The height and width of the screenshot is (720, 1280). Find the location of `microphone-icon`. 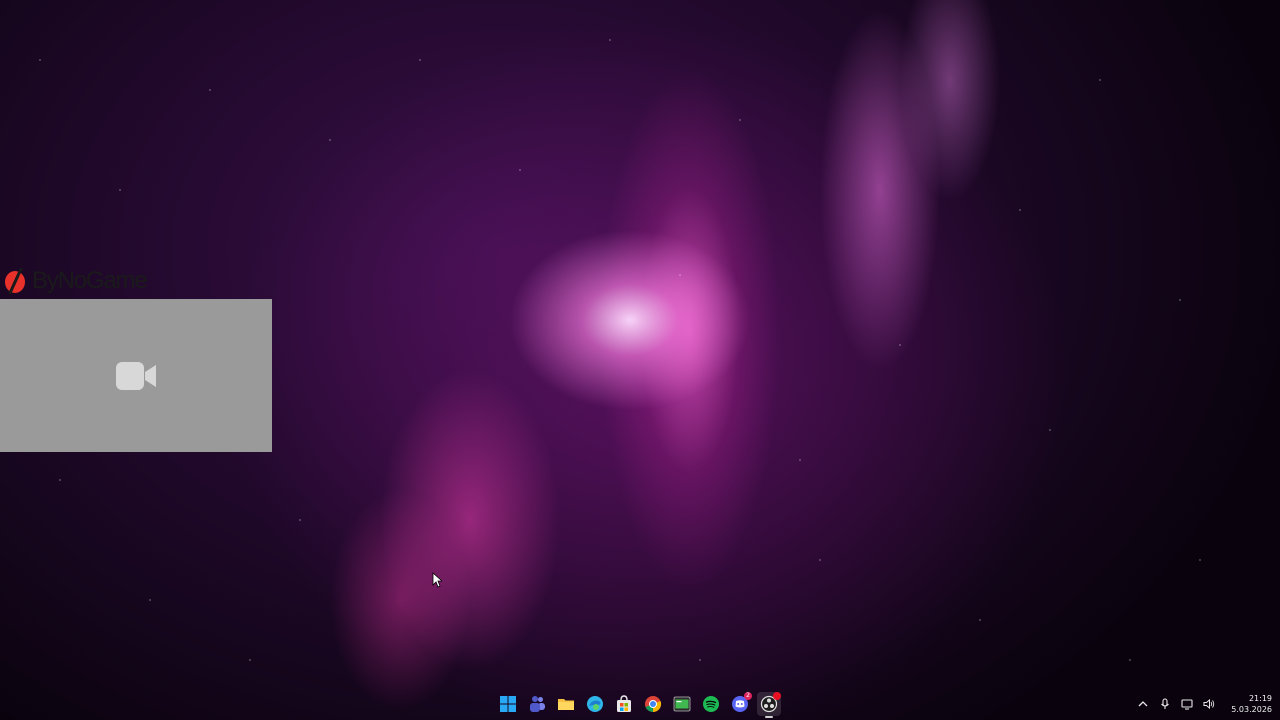

microphone-icon is located at coordinates (1165, 703).